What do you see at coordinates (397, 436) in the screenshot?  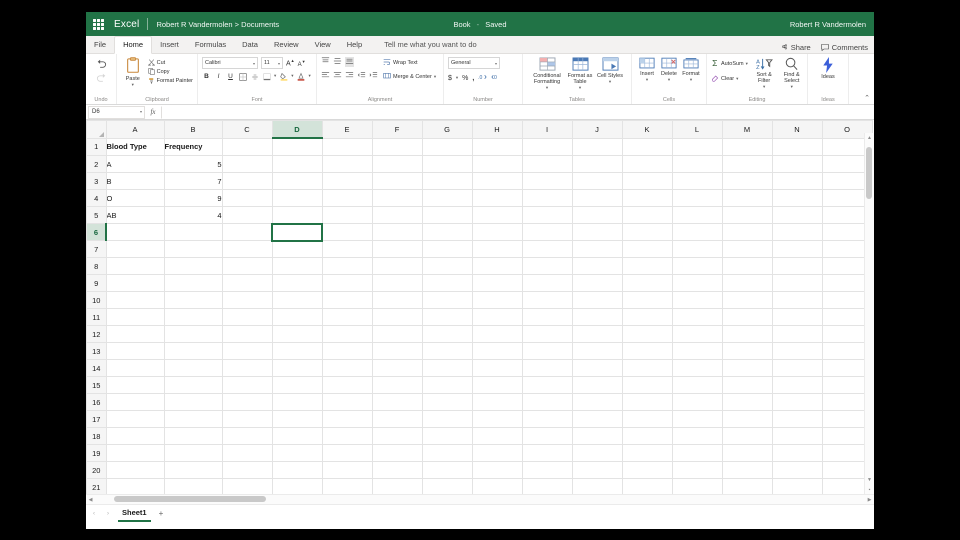 I see `cell-f18` at bounding box center [397, 436].